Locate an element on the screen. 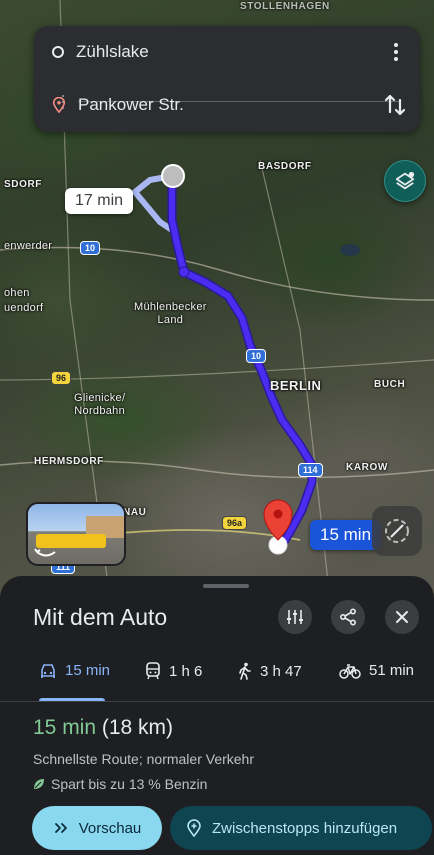  compass-icon is located at coordinates (397, 531).